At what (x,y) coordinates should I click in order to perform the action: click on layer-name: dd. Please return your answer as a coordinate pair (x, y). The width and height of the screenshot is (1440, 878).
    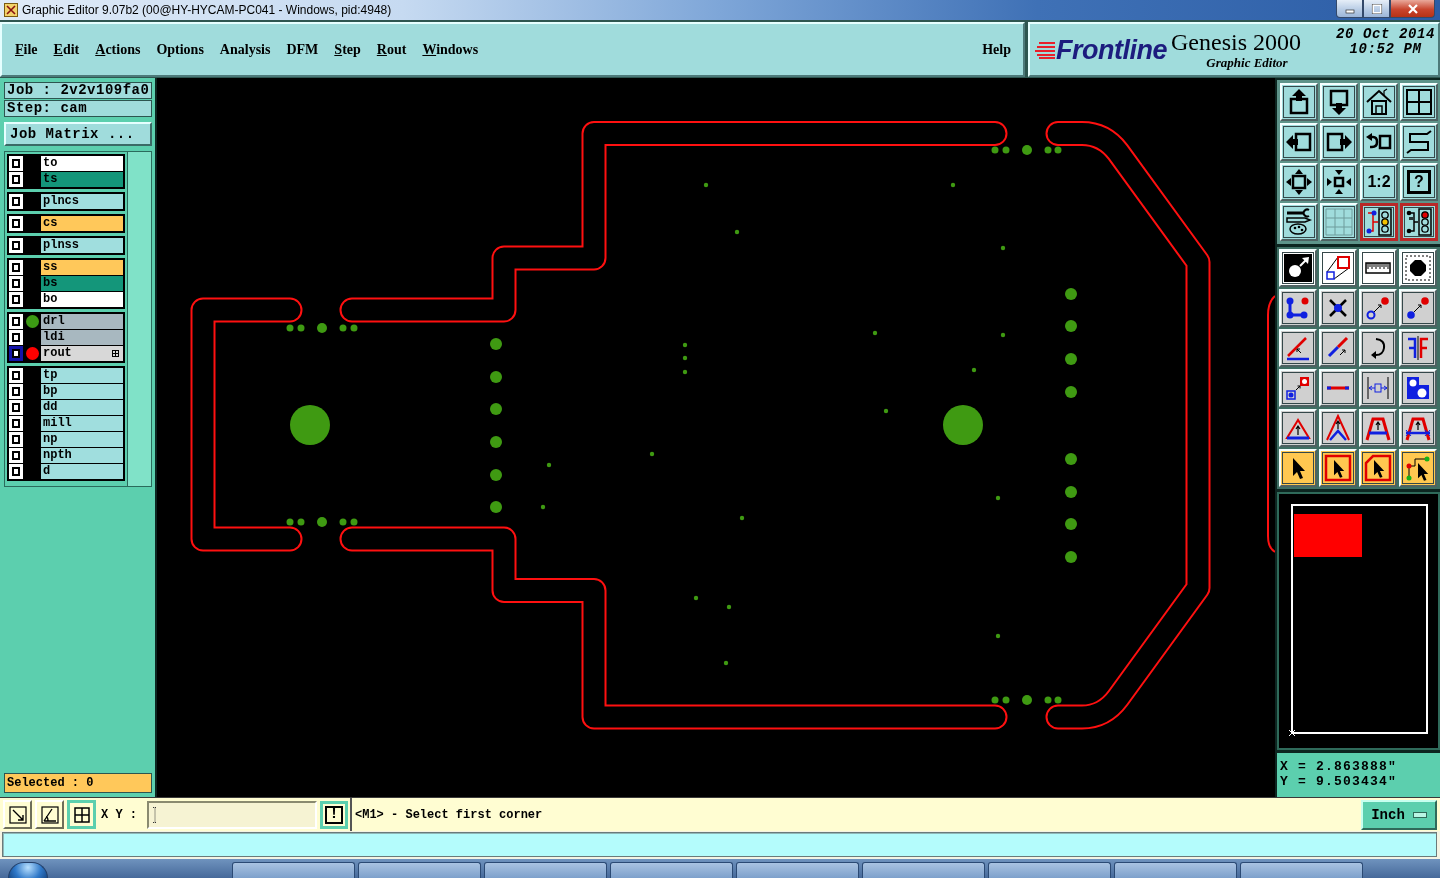
    Looking at the image, I should click on (82, 407).